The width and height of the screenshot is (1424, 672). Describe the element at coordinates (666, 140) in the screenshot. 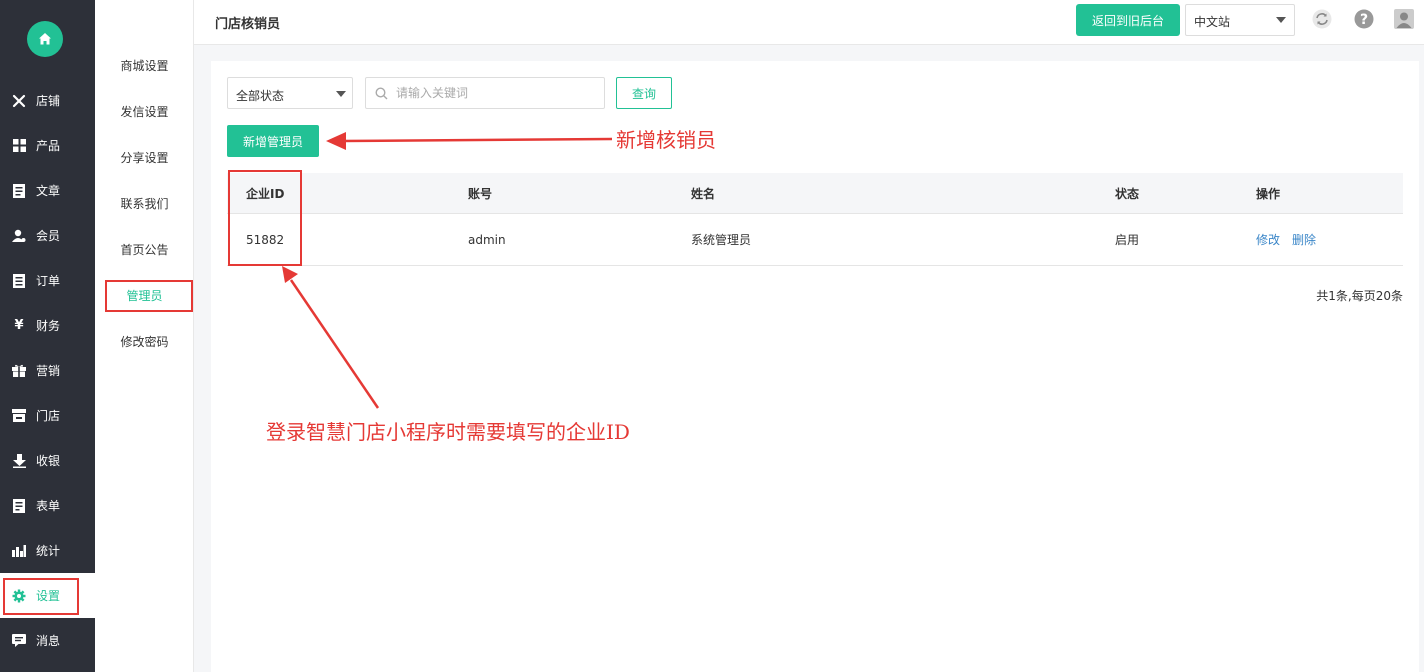

I see `annotation-add-verifier: 新增核销员` at that location.